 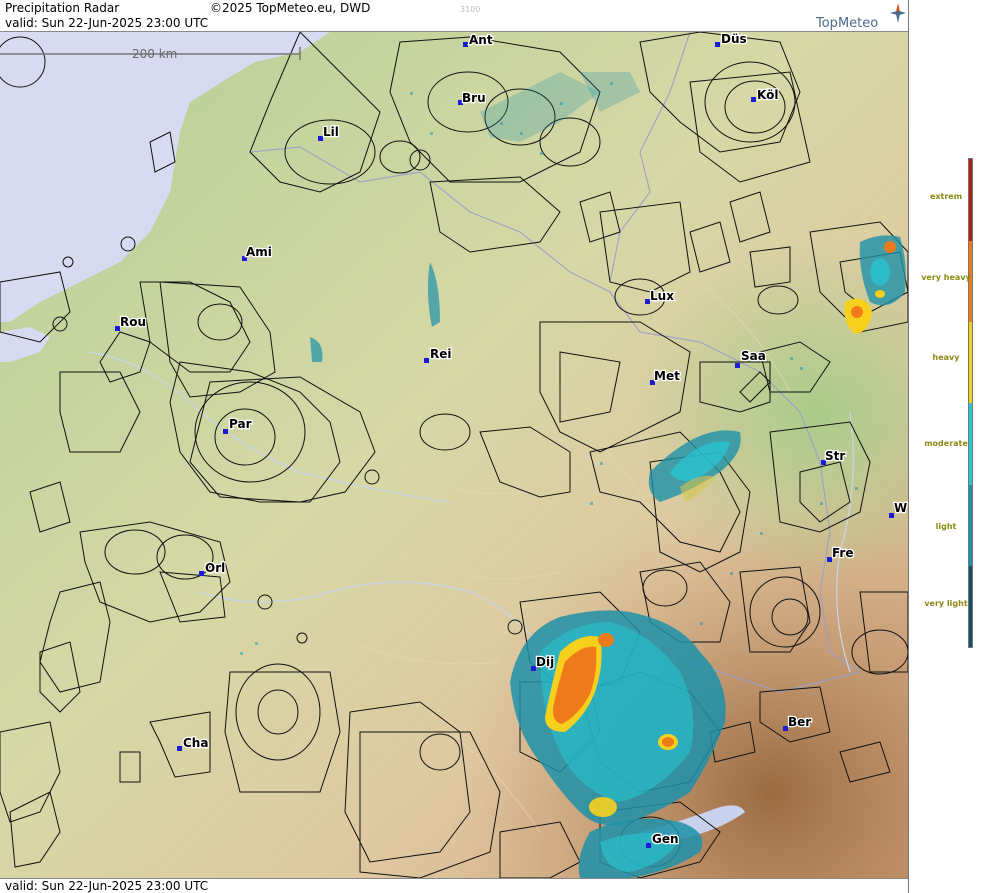 What do you see at coordinates (454, 885) in the screenshot?
I see `map-footer: valid: Sun 22-Jun-2025 23:00 UTC` at bounding box center [454, 885].